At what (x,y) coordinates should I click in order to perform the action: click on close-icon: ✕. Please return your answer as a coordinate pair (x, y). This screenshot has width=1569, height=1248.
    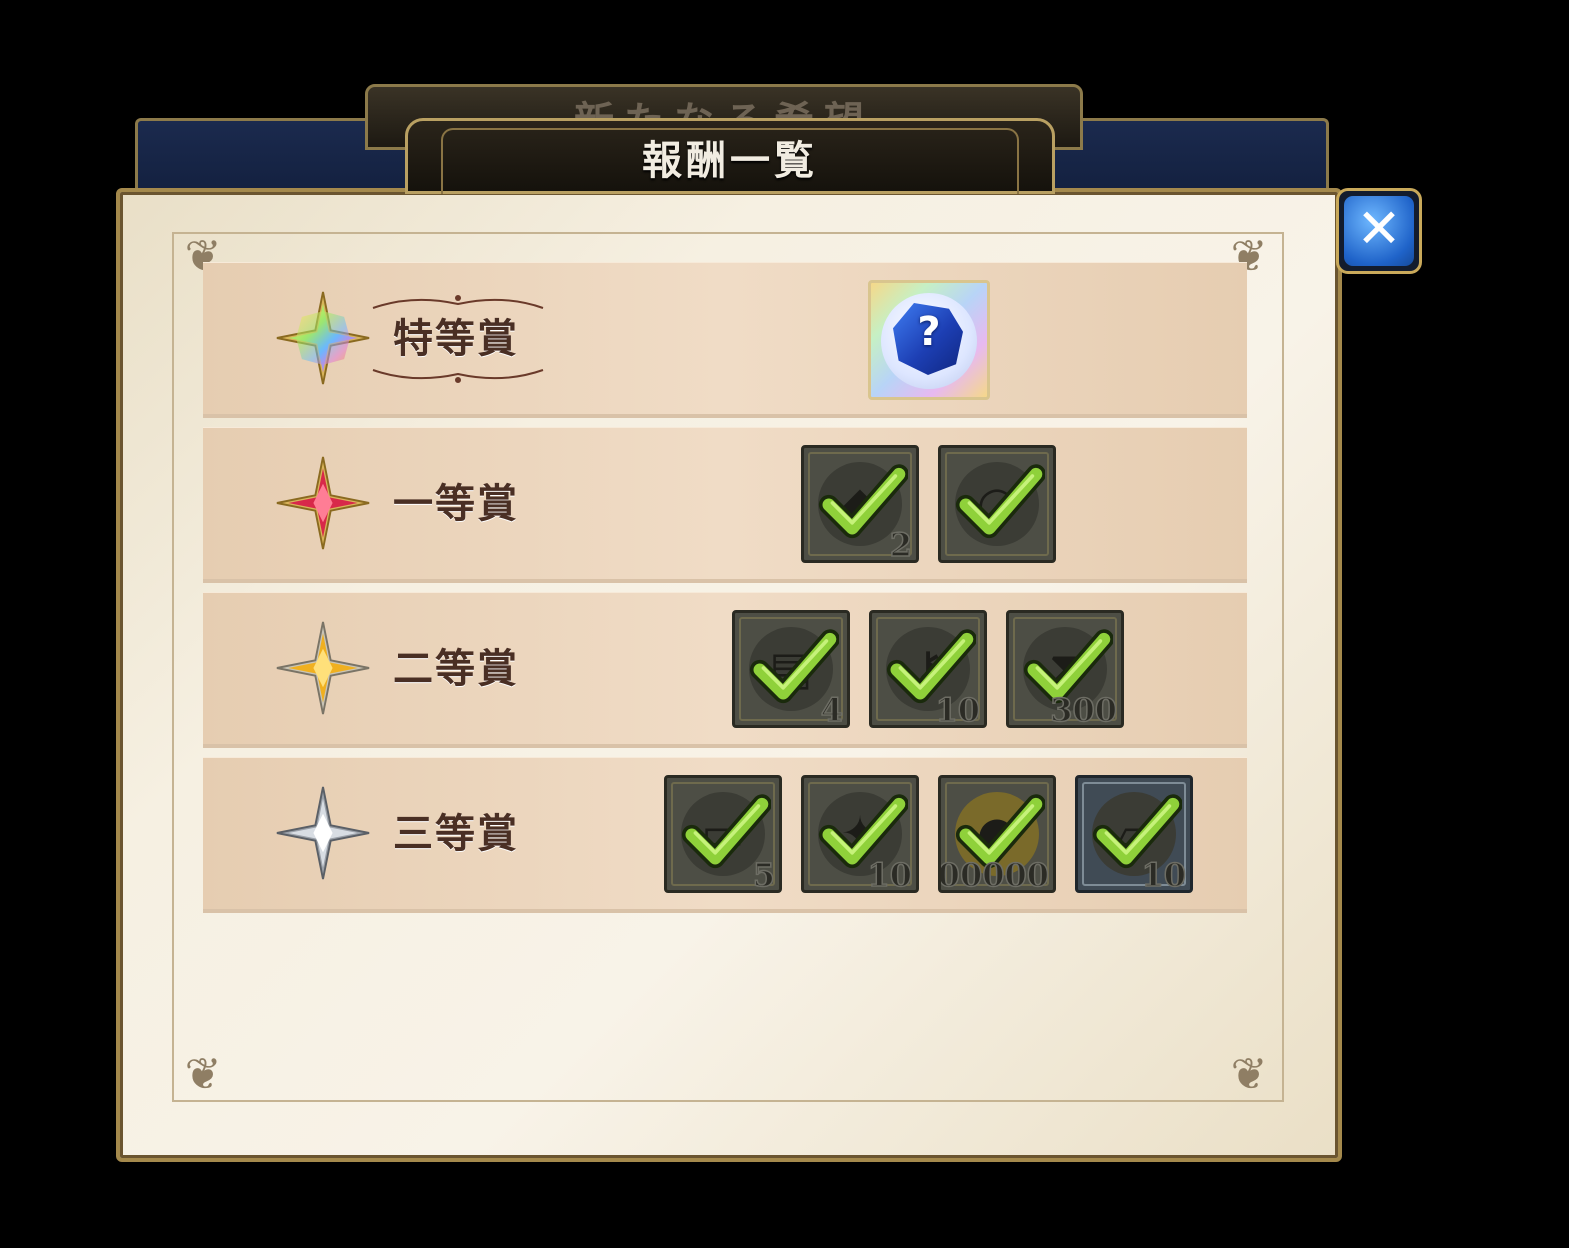
    Looking at the image, I should click on (1379, 228).